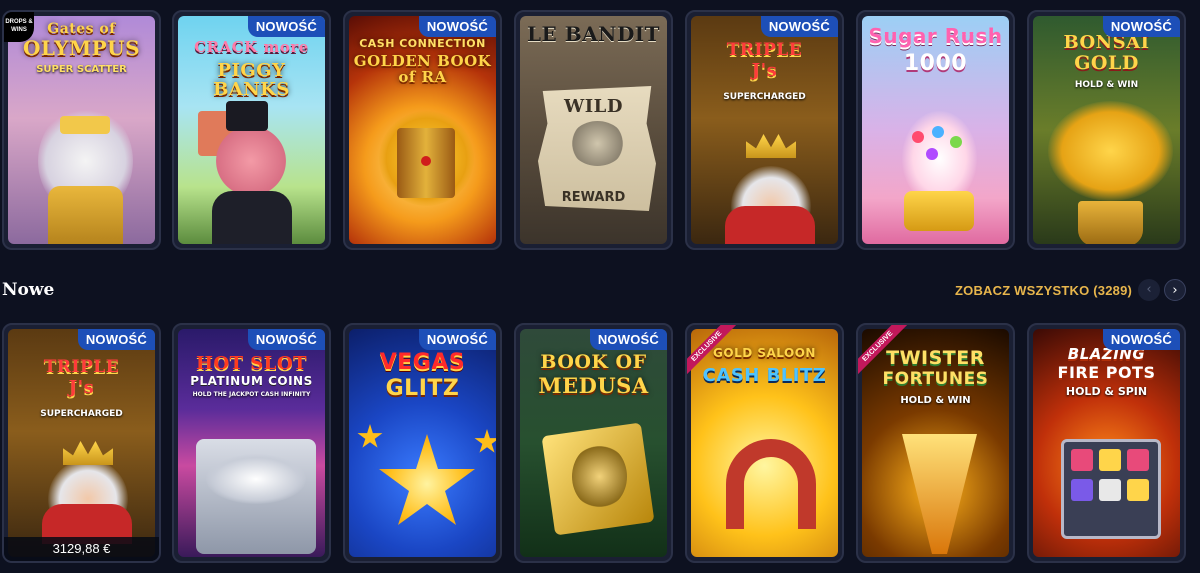 The image size is (1200, 573). I want to click on game-tile-le-bandit: LE BANDIT WILD REWARD, so click(593, 130).